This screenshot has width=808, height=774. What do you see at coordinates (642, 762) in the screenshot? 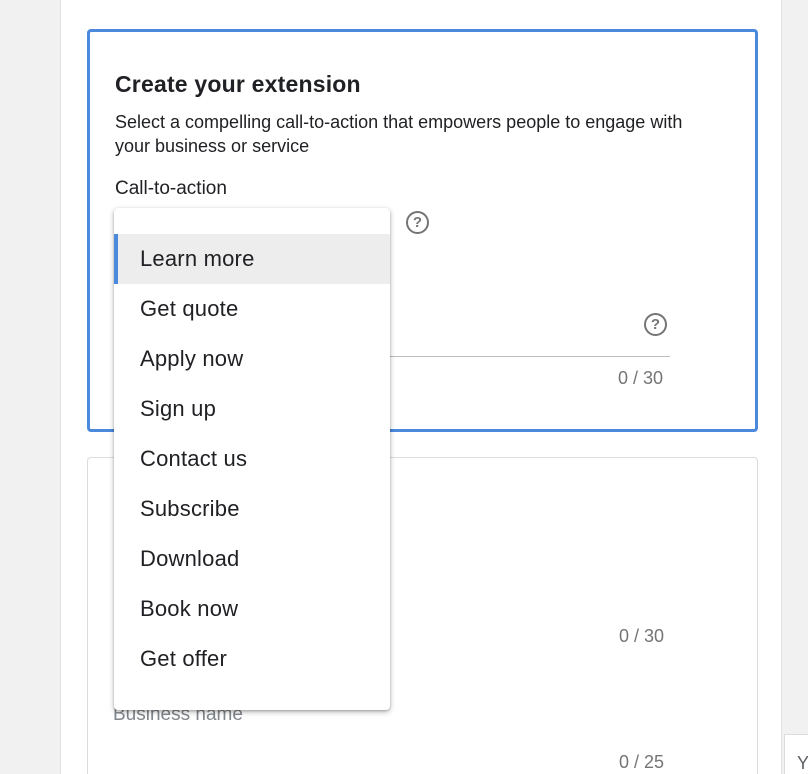
I see `business-name-char-counter: 0 / 25` at bounding box center [642, 762].